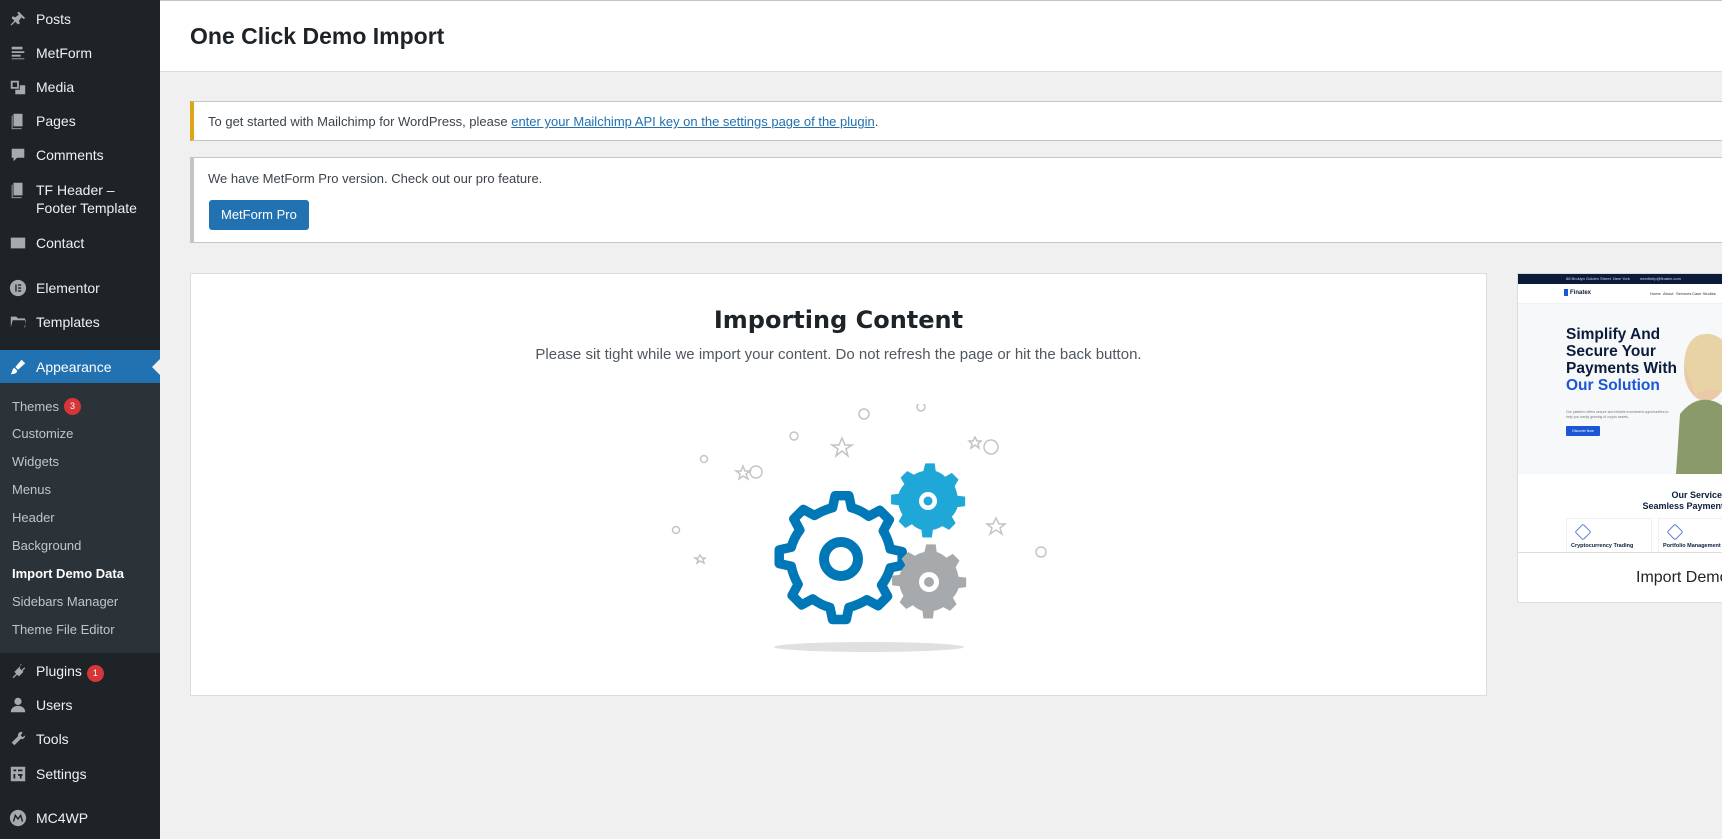  I want to click on sidebar-item-mc4wp: MC4WP, so click(80, 818).